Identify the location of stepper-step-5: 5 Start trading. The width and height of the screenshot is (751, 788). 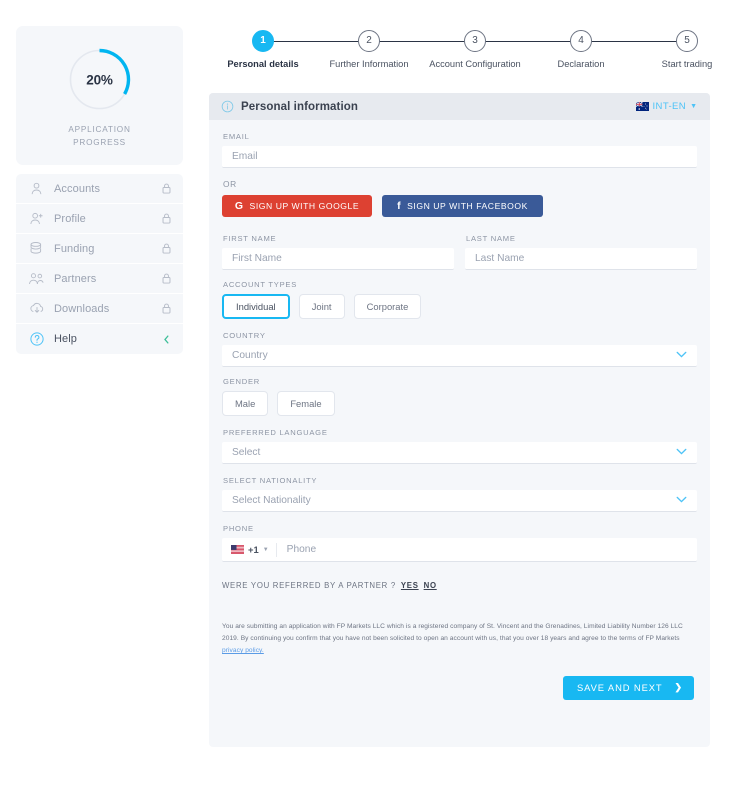
(687, 48).